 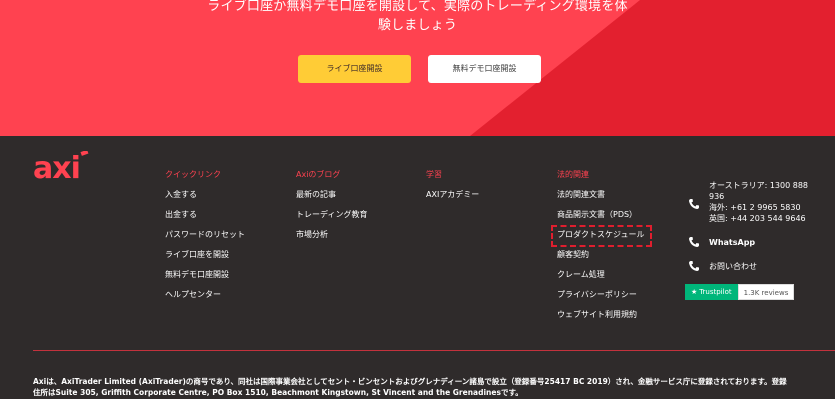 I want to click on link-trading-education: トレーディング教育, so click(x=331, y=219).